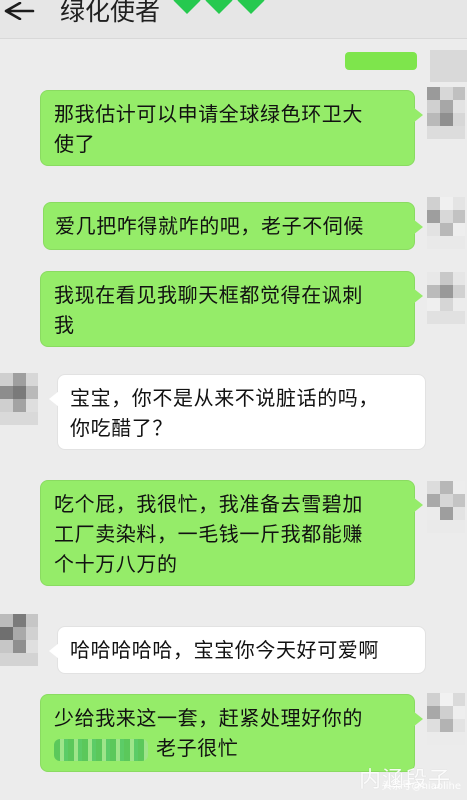  I want to click on title-hearts, so click(219, 7).